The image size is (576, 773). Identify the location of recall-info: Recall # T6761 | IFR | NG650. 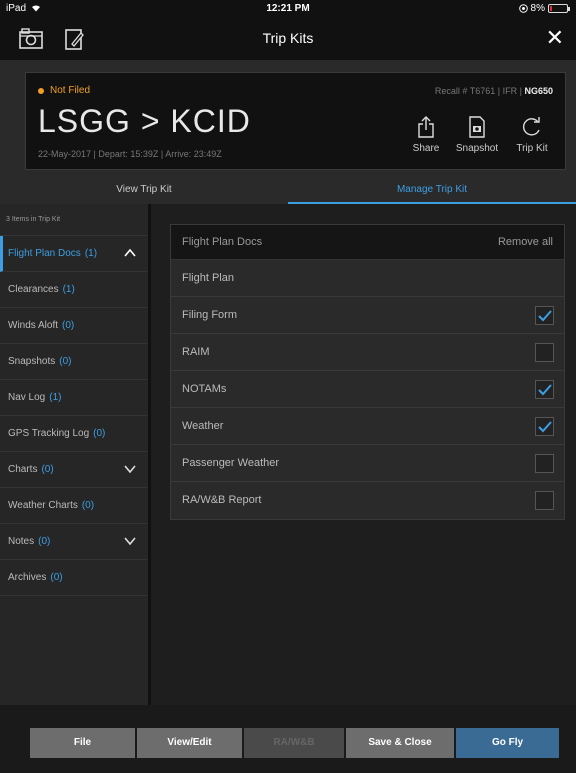
(494, 91).